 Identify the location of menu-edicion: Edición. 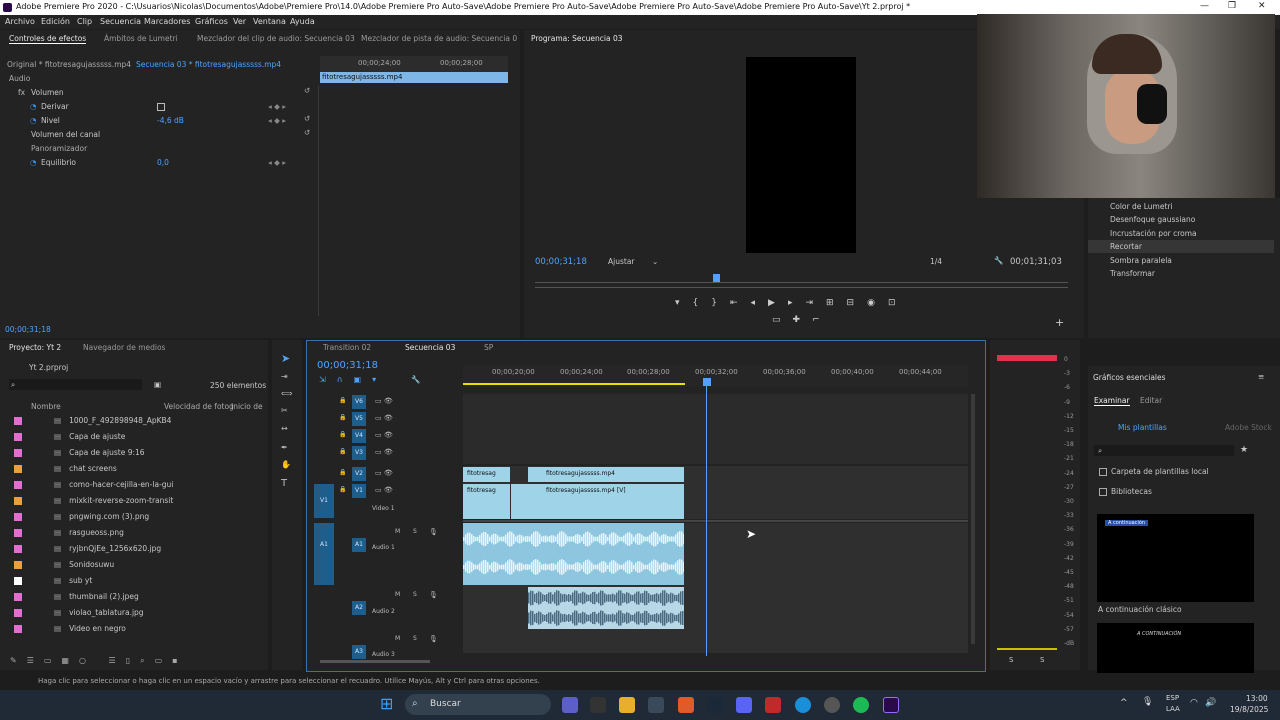
(55, 21).